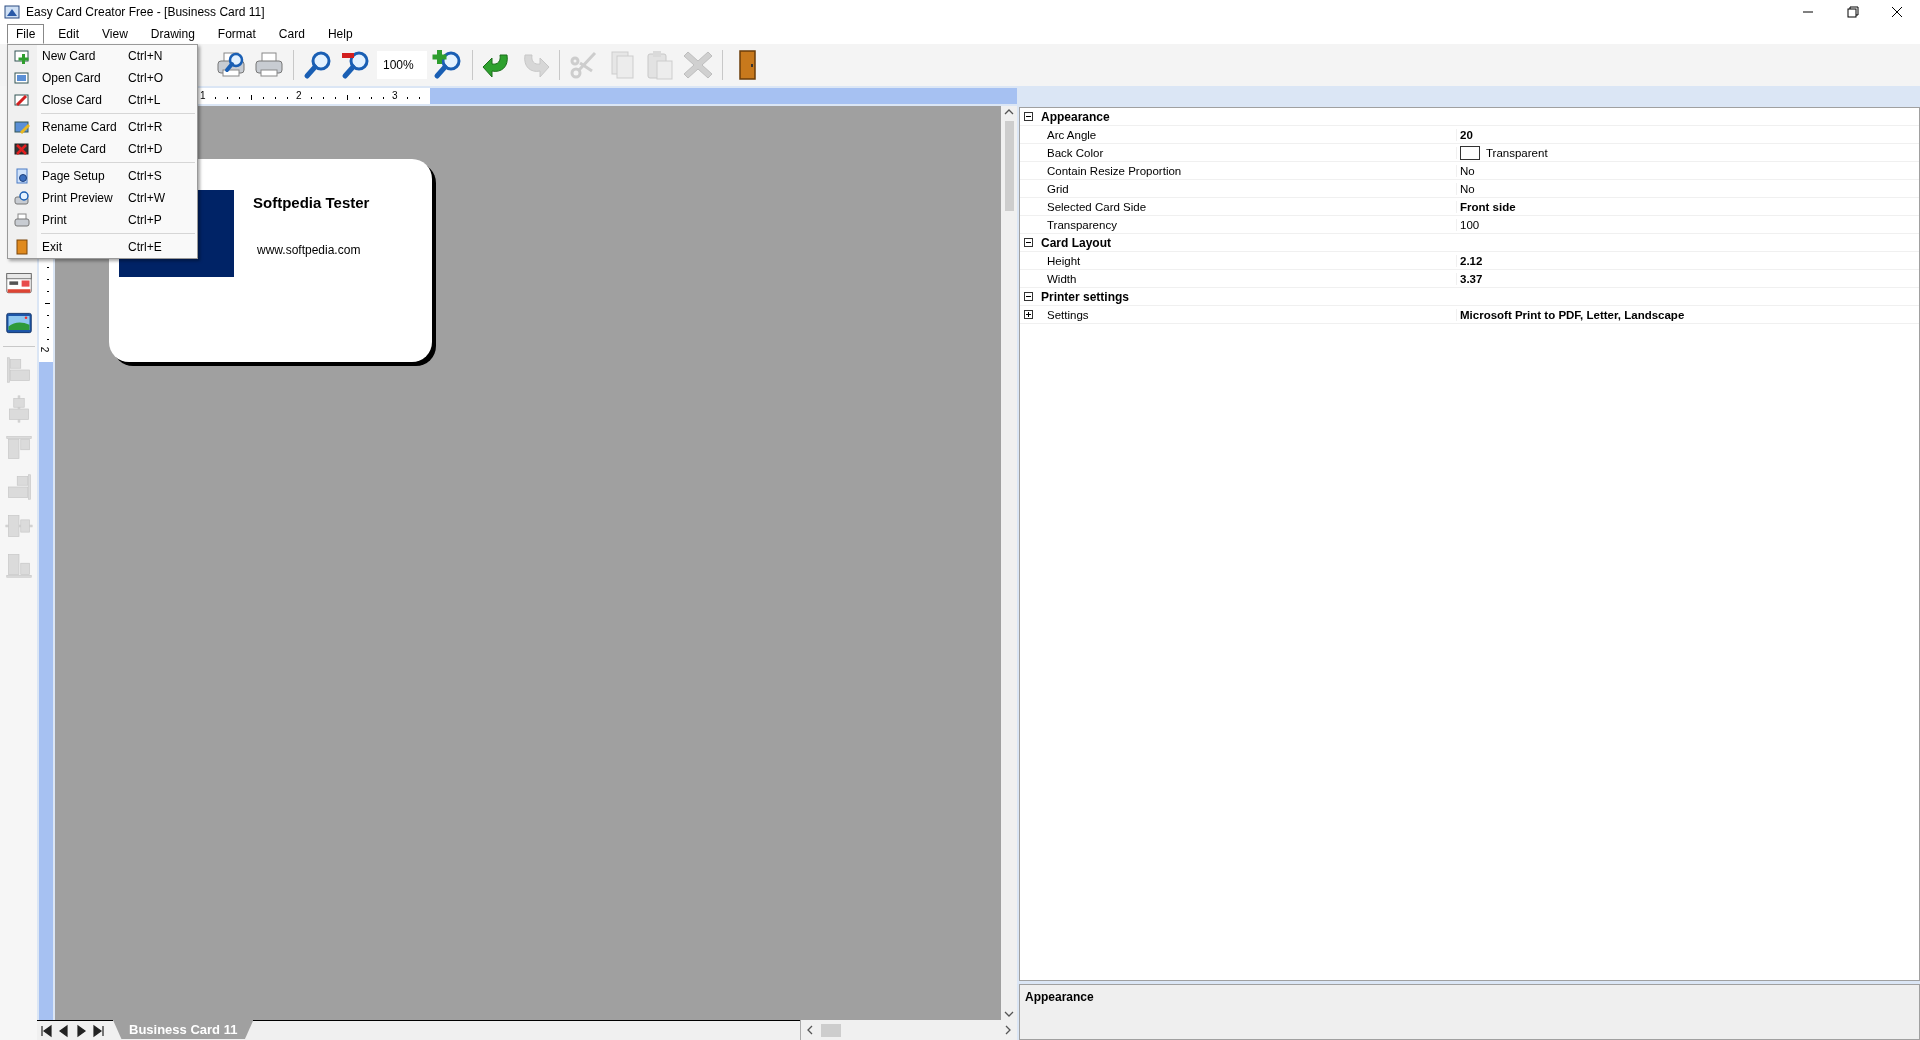 Image resolution: width=1920 pixels, height=1040 pixels. Describe the element at coordinates (1572, 314) in the screenshot. I see `property-value: Microsoft Print to PDF, Letter, Landscape` at that location.